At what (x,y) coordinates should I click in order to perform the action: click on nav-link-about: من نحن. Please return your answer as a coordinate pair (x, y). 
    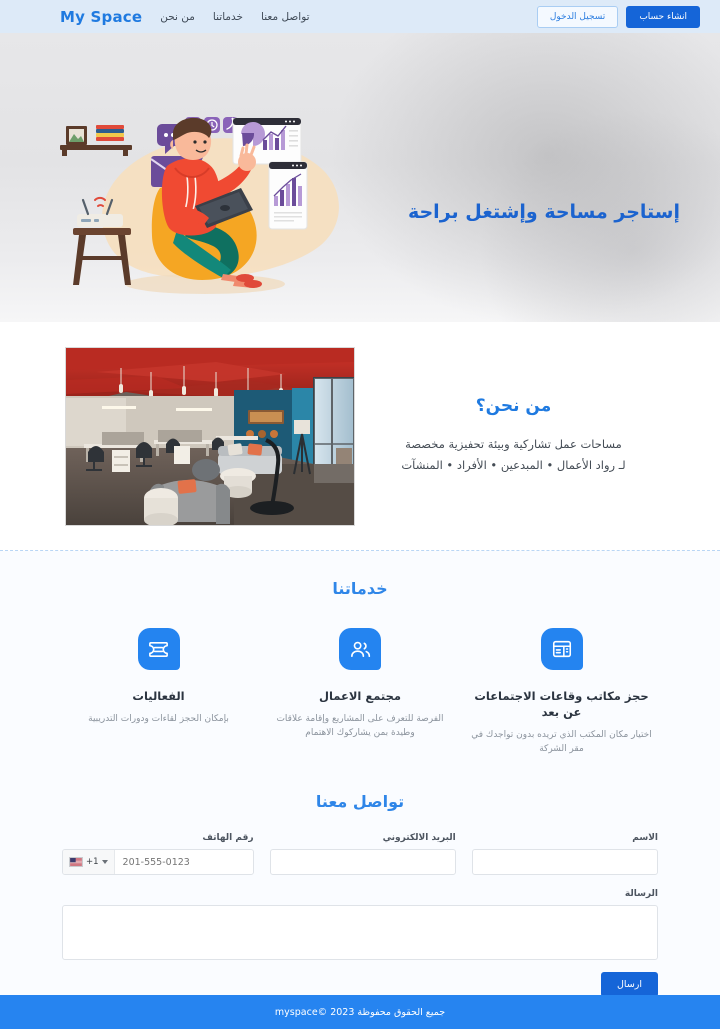
    Looking at the image, I should click on (177, 17).